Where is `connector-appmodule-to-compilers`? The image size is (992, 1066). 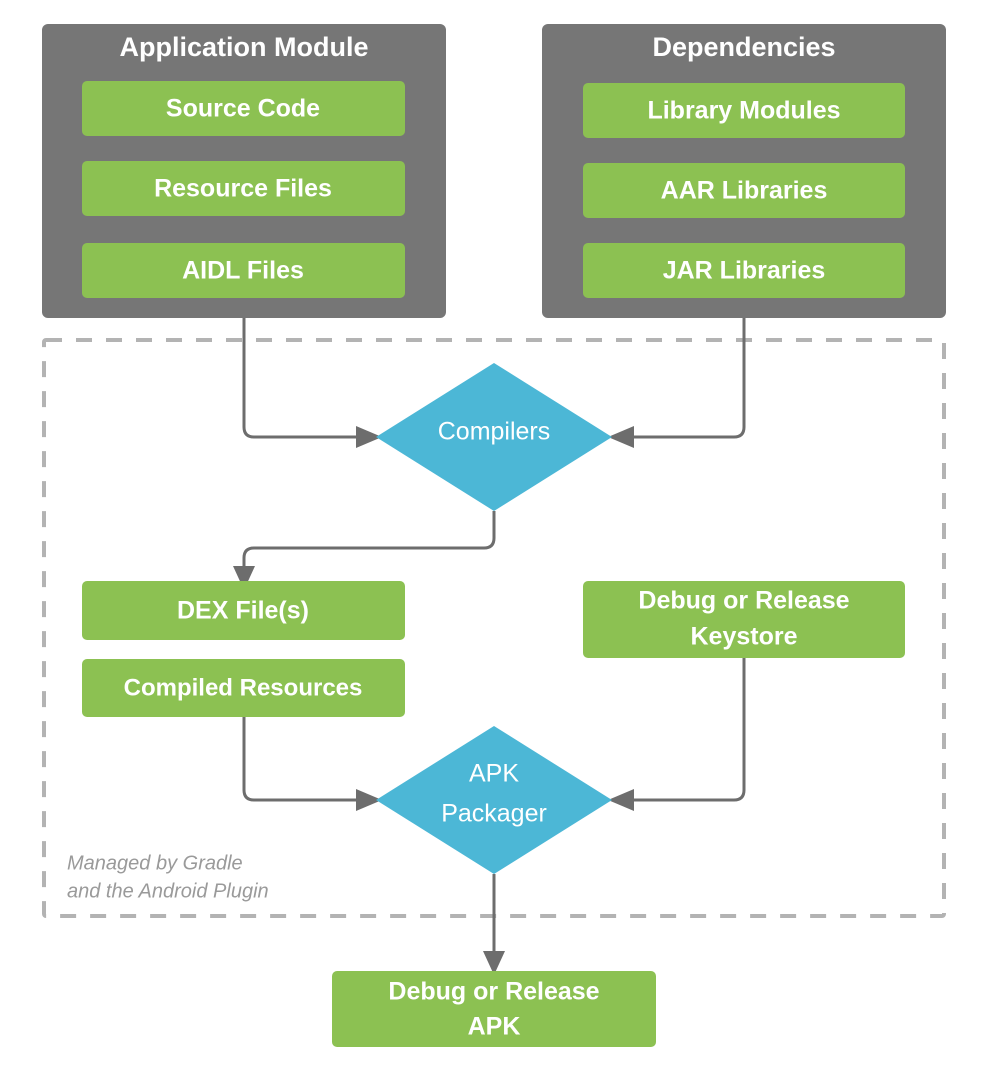 connector-appmodule-to-compilers is located at coordinates (312, 383).